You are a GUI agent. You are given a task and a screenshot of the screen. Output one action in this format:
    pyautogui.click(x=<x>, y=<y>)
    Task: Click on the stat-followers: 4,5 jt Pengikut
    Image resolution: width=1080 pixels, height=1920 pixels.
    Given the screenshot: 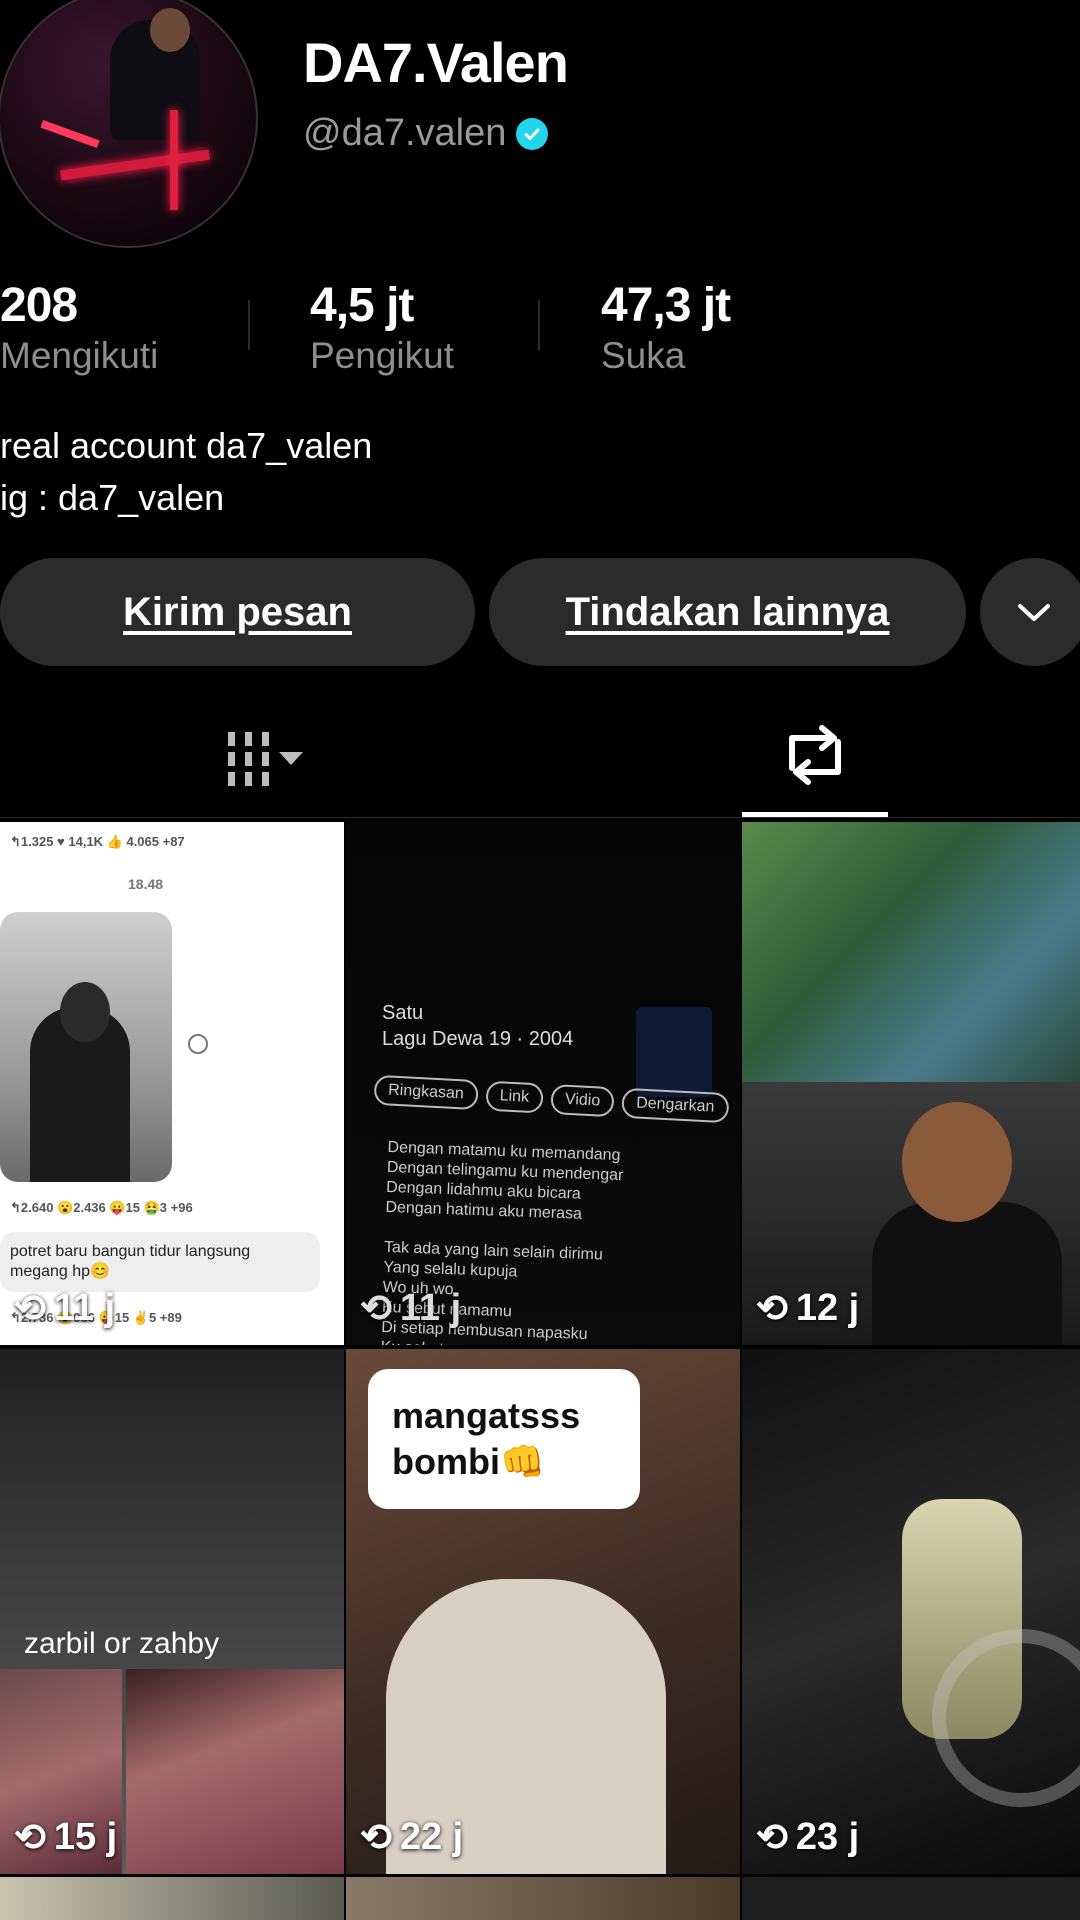 What is the action you would take?
    pyautogui.click(x=382, y=327)
    